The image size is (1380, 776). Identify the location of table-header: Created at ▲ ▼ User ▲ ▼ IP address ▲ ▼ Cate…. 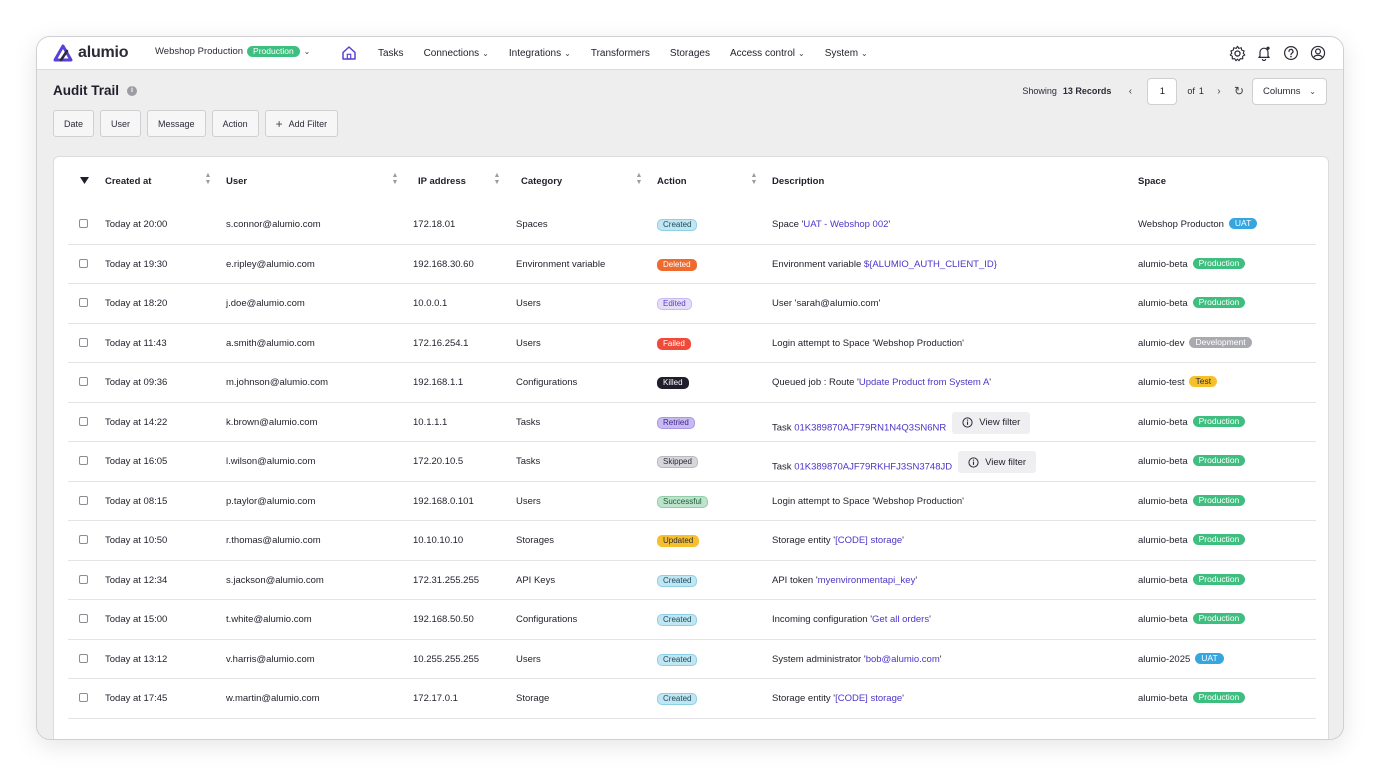
(691, 181).